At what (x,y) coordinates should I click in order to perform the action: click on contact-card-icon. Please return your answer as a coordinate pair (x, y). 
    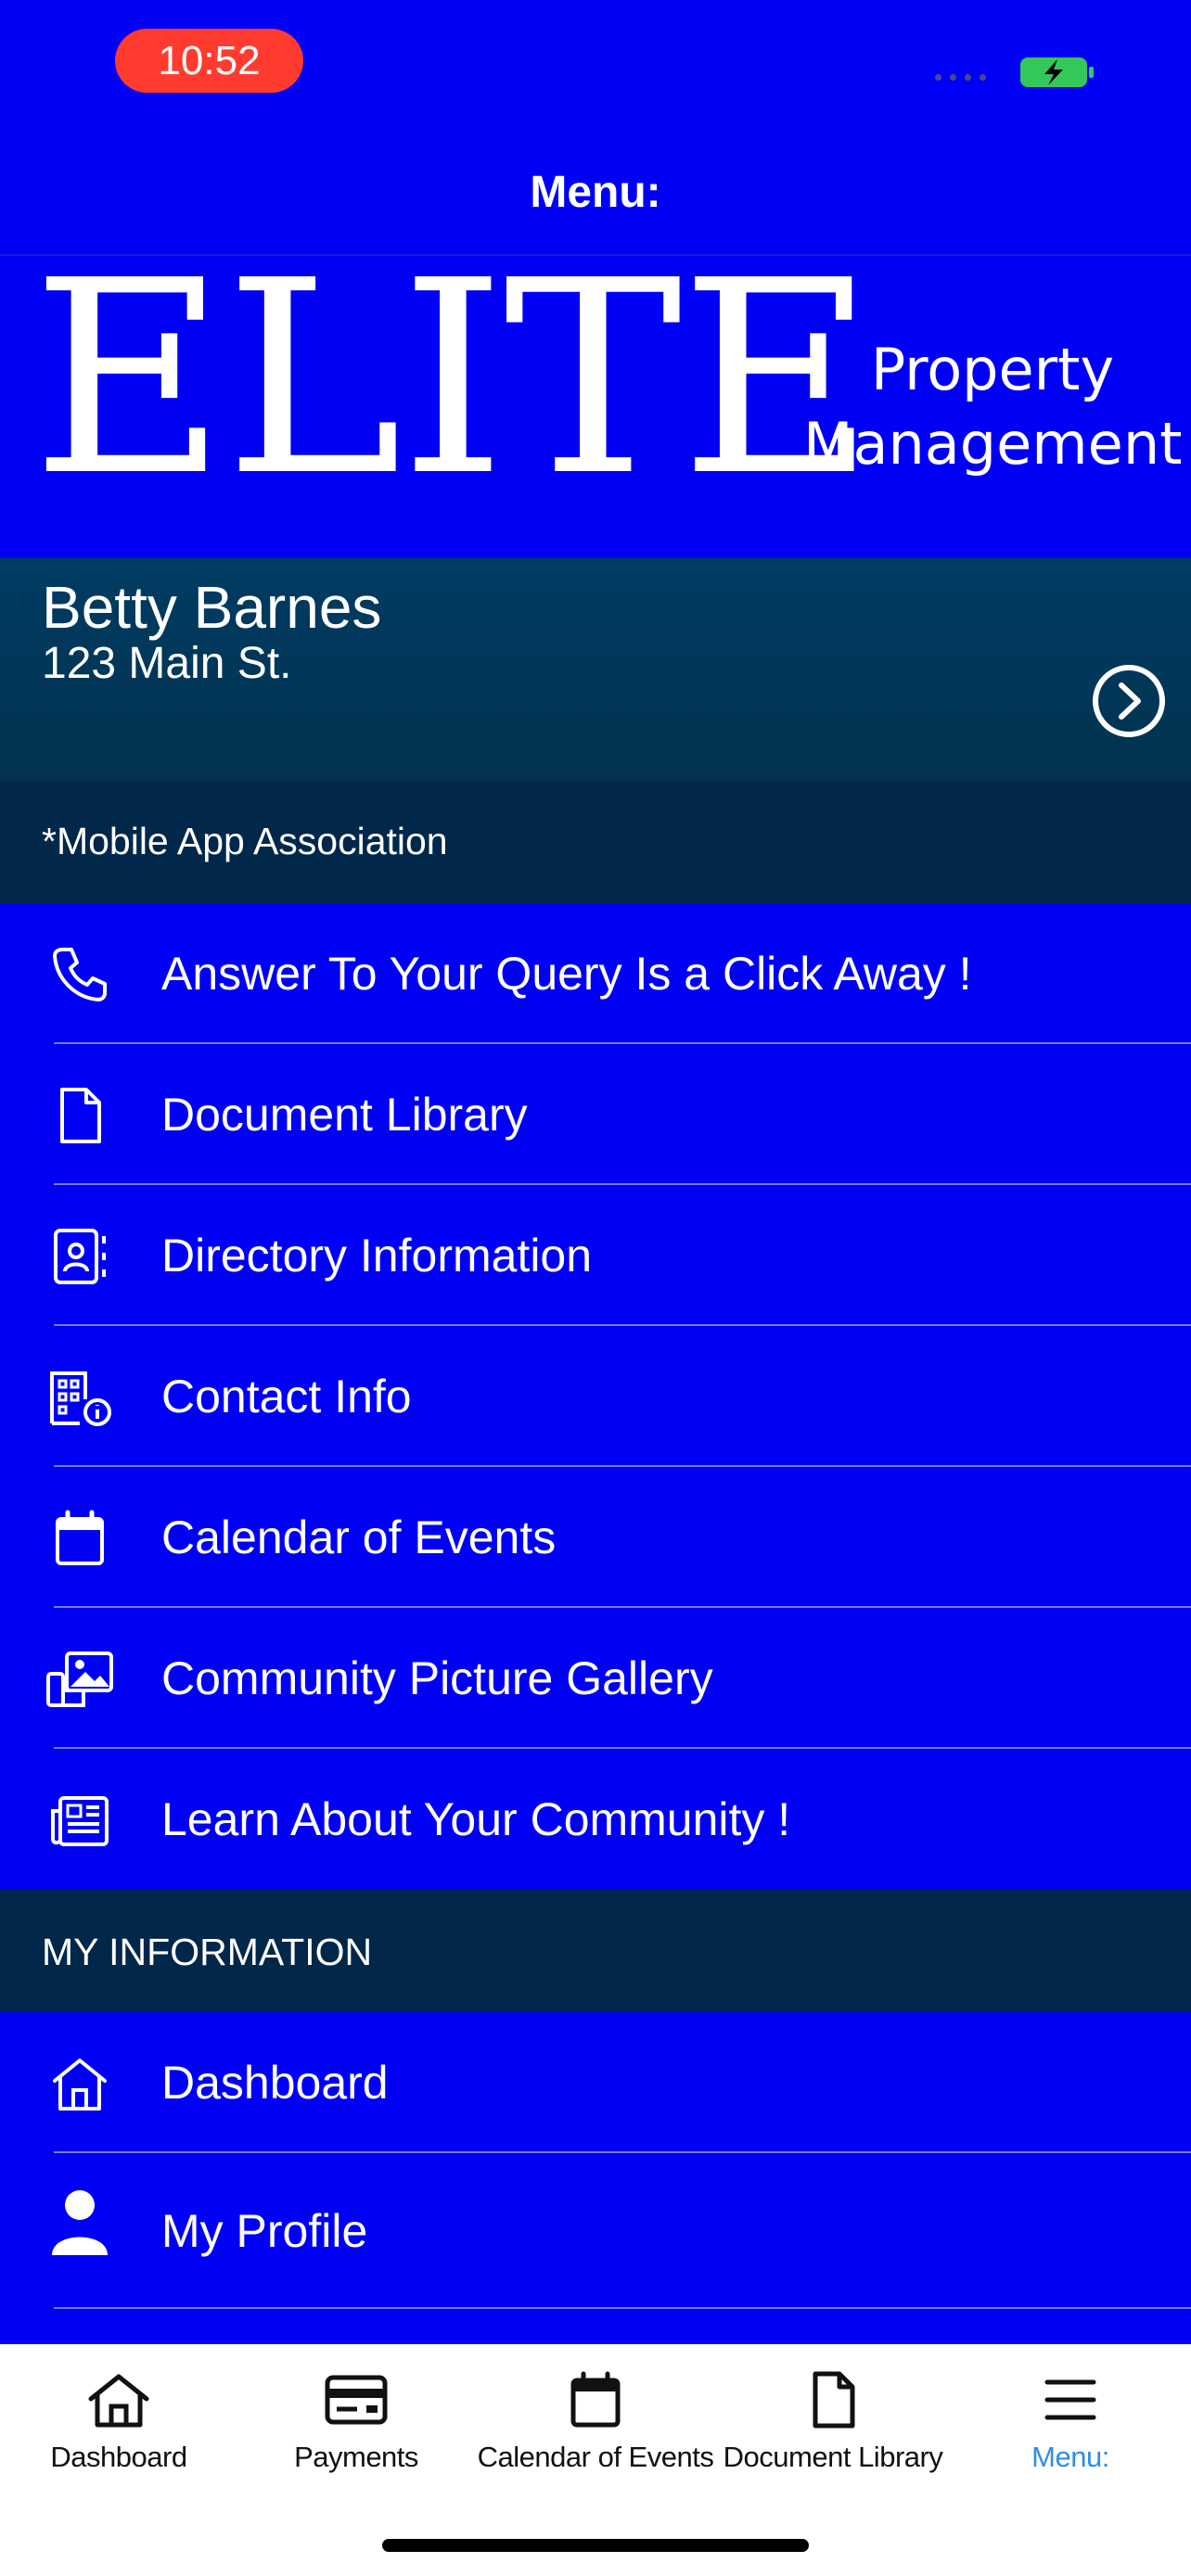
    Looking at the image, I should click on (80, 1257).